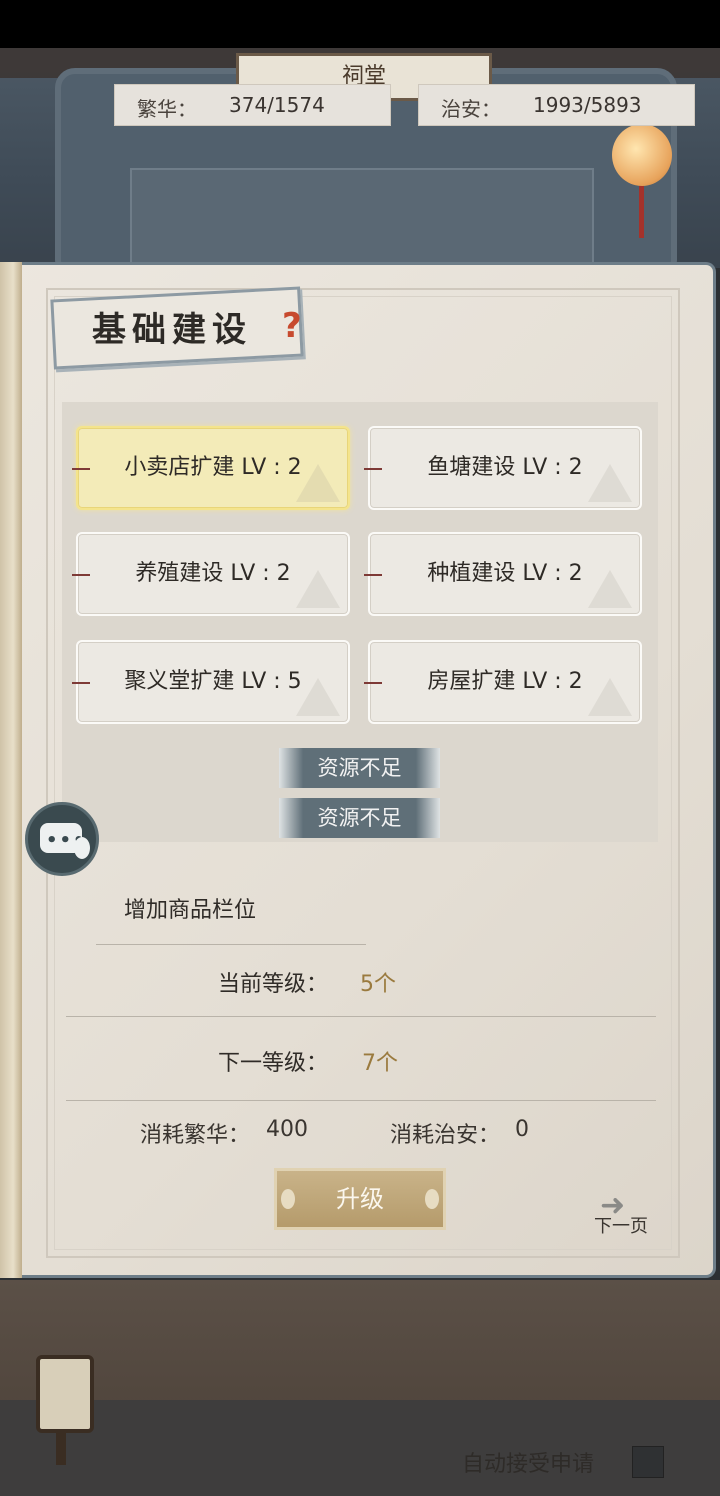 The width and height of the screenshot is (720, 1496). I want to click on project-label: 聚义堂扩建 LV : 5, so click(213, 681).